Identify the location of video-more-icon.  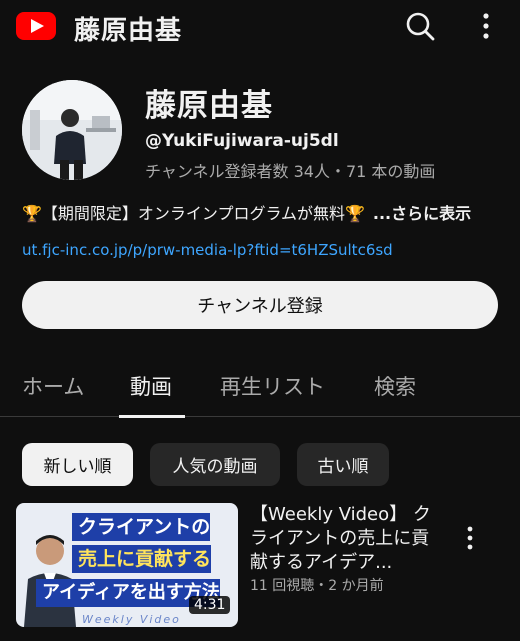
(470, 538).